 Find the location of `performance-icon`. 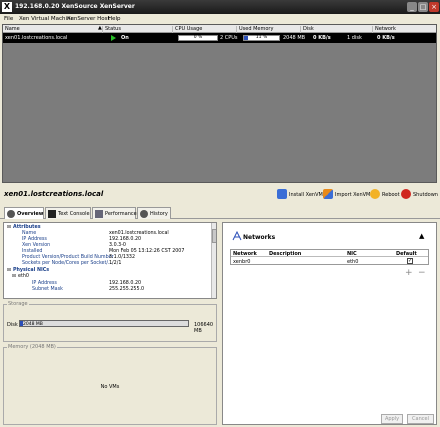

performance-icon is located at coordinates (99, 214).